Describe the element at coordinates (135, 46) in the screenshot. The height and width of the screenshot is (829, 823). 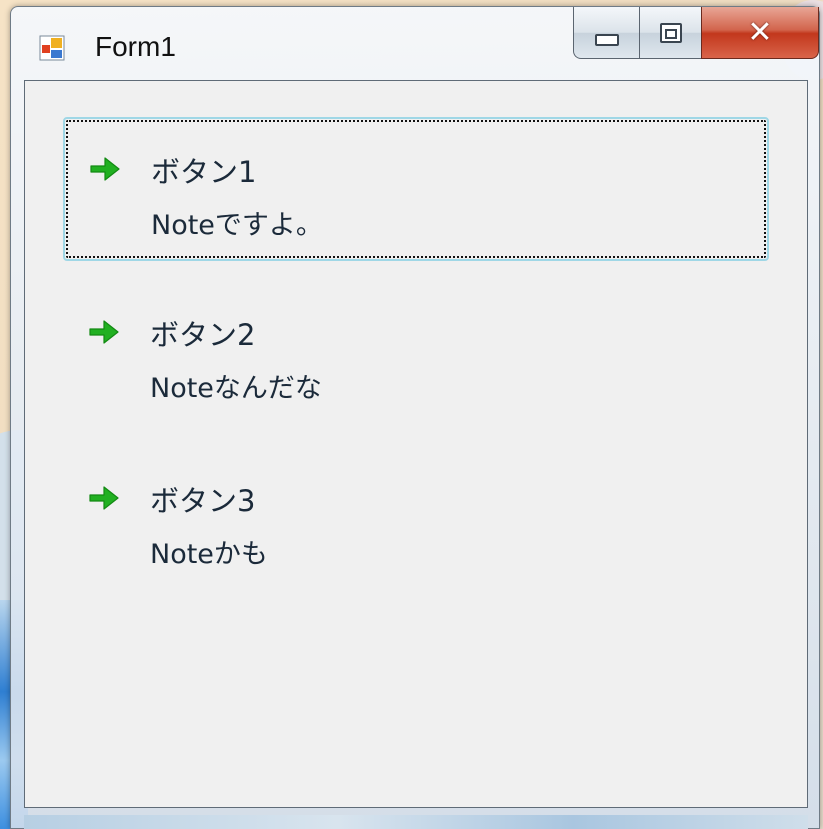
I see `window-title: Form1` at that location.